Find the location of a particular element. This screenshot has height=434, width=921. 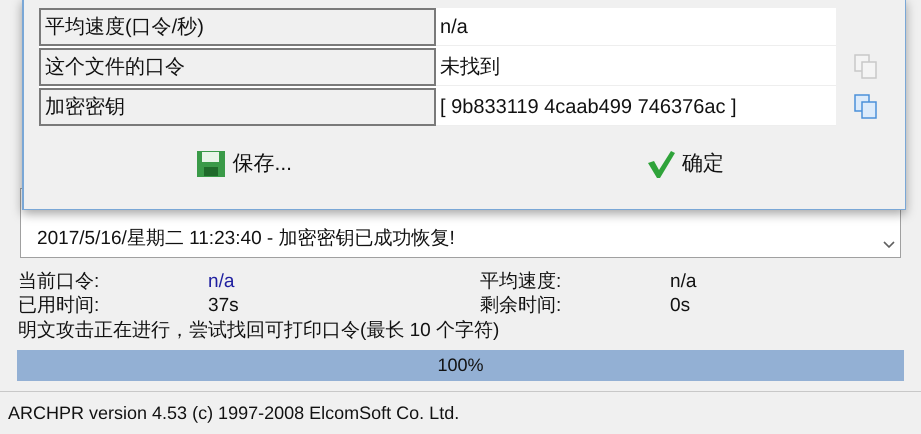

stat-label: 已用时间: is located at coordinates (59, 306).